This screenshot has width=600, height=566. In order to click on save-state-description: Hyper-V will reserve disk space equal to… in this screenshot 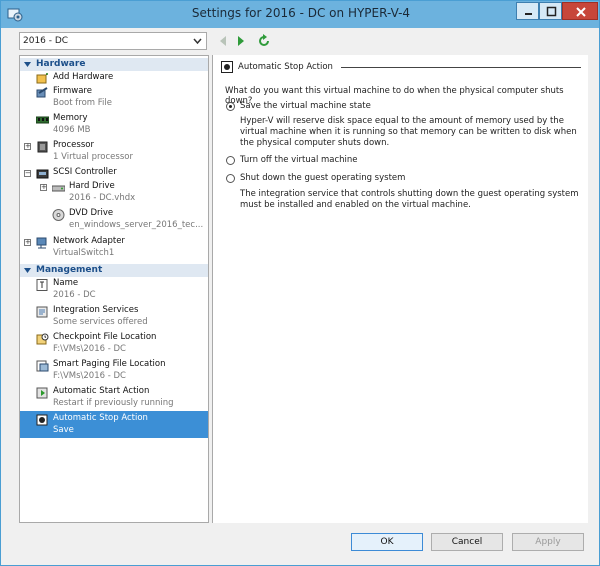, I will do `click(408, 132)`.